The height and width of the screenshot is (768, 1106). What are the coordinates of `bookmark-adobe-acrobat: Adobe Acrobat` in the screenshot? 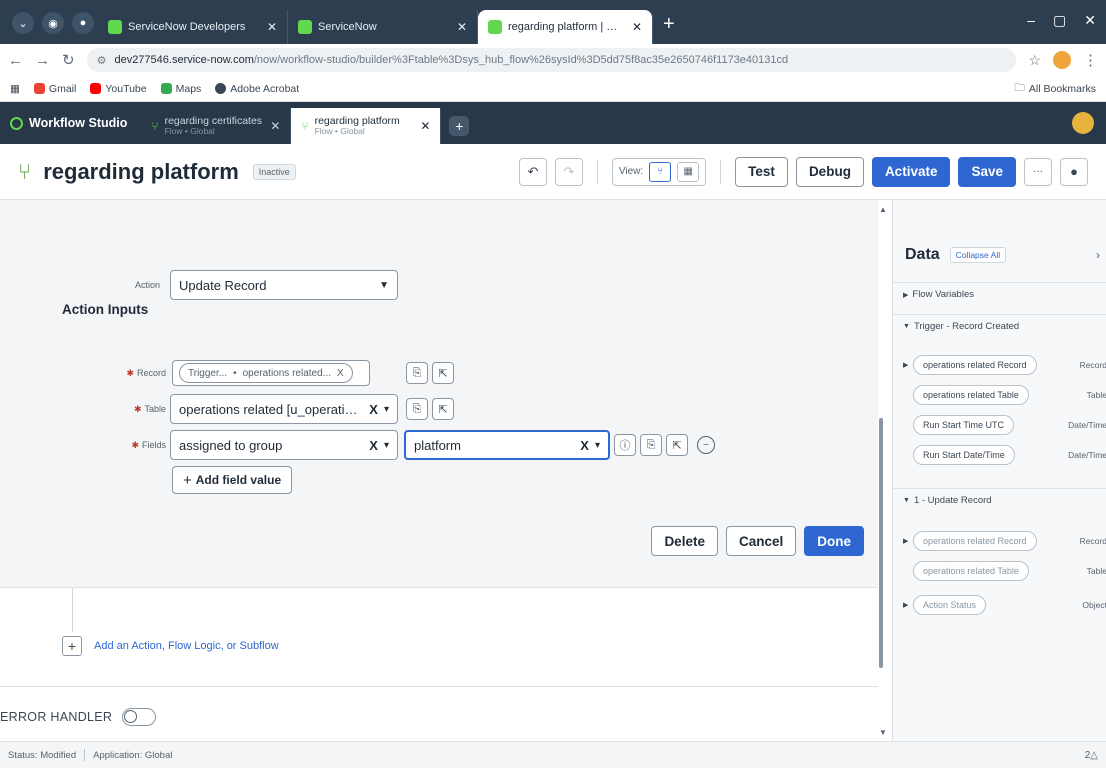 It's located at (257, 89).